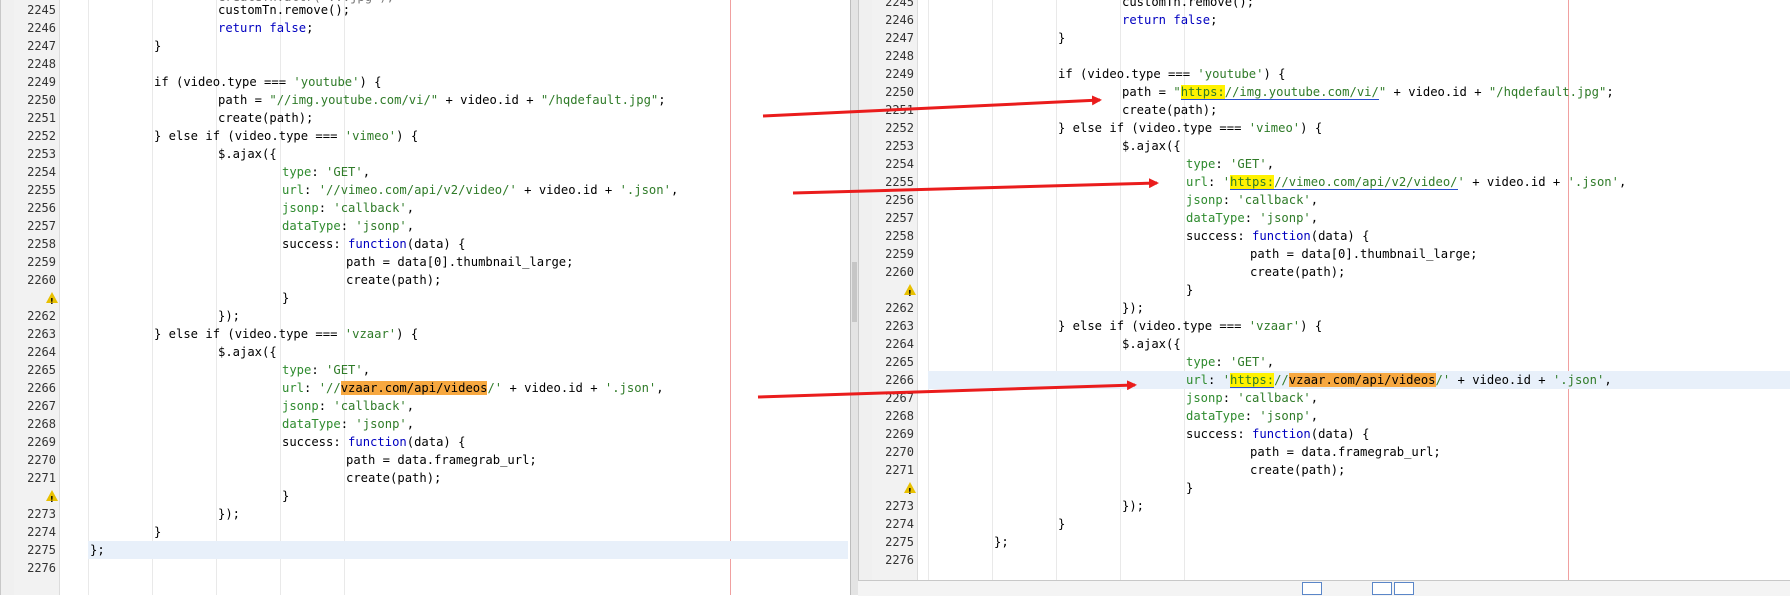 This screenshot has width=1790, height=596. Describe the element at coordinates (854, 292) in the screenshot. I see `left-scrollbar-thumb` at that location.